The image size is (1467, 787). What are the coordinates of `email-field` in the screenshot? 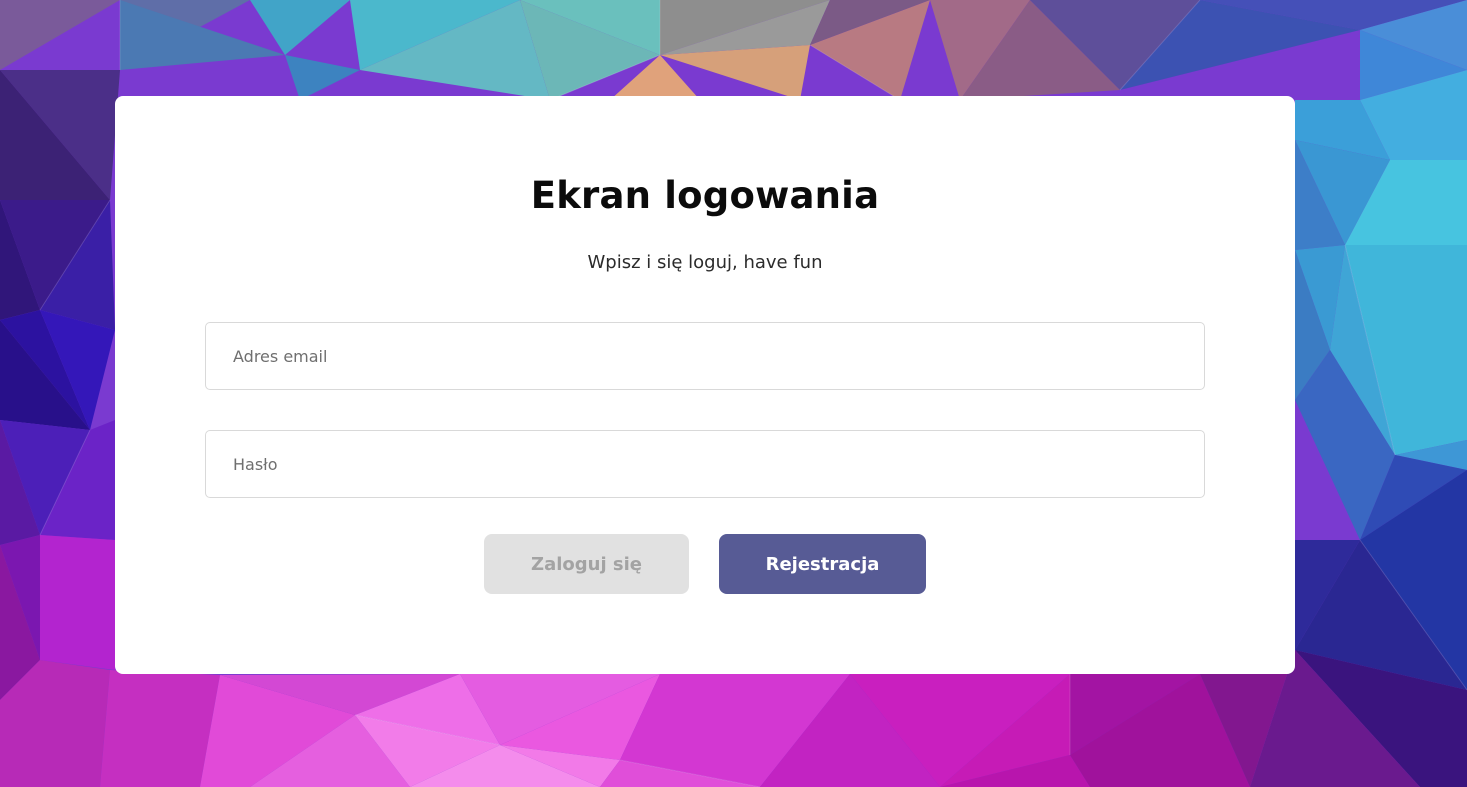 It's located at (705, 356).